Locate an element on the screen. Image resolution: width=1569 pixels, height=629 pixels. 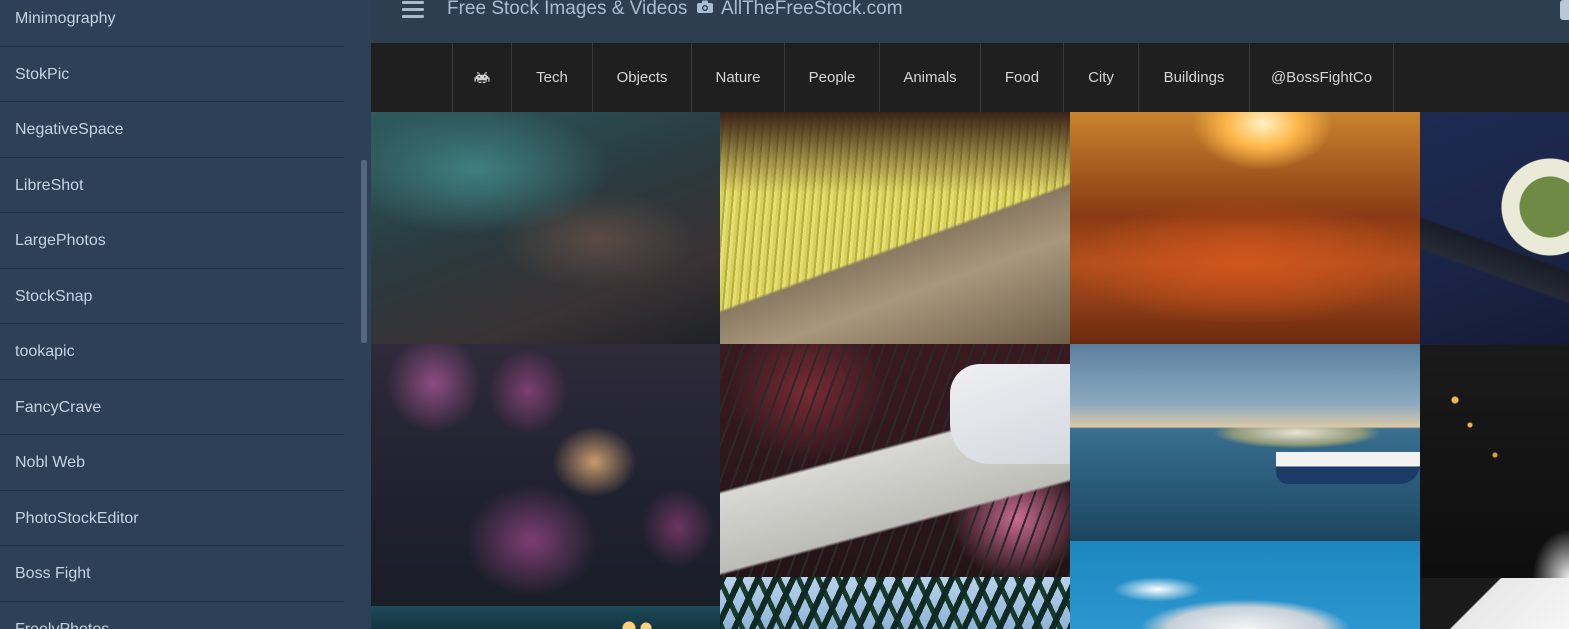
sidebar-item-negativespace: NegativeSpace is located at coordinates (172, 130).